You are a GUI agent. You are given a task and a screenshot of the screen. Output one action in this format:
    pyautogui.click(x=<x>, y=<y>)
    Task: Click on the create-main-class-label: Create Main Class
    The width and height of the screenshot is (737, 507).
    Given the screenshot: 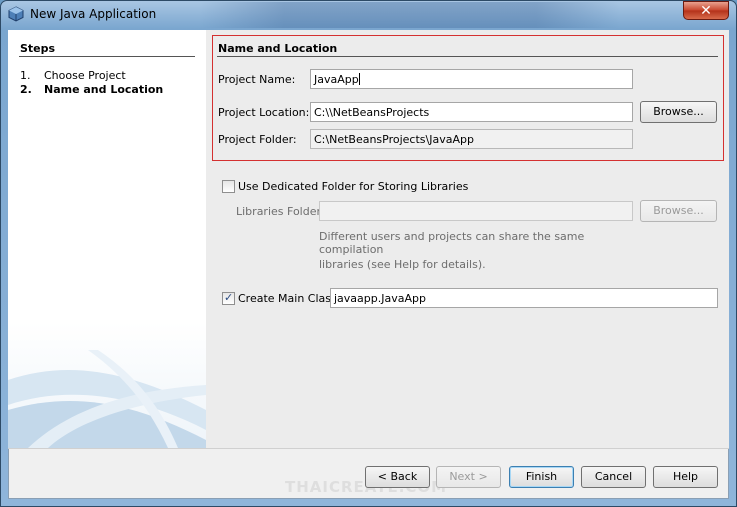 What is the action you would take?
    pyautogui.click(x=287, y=298)
    